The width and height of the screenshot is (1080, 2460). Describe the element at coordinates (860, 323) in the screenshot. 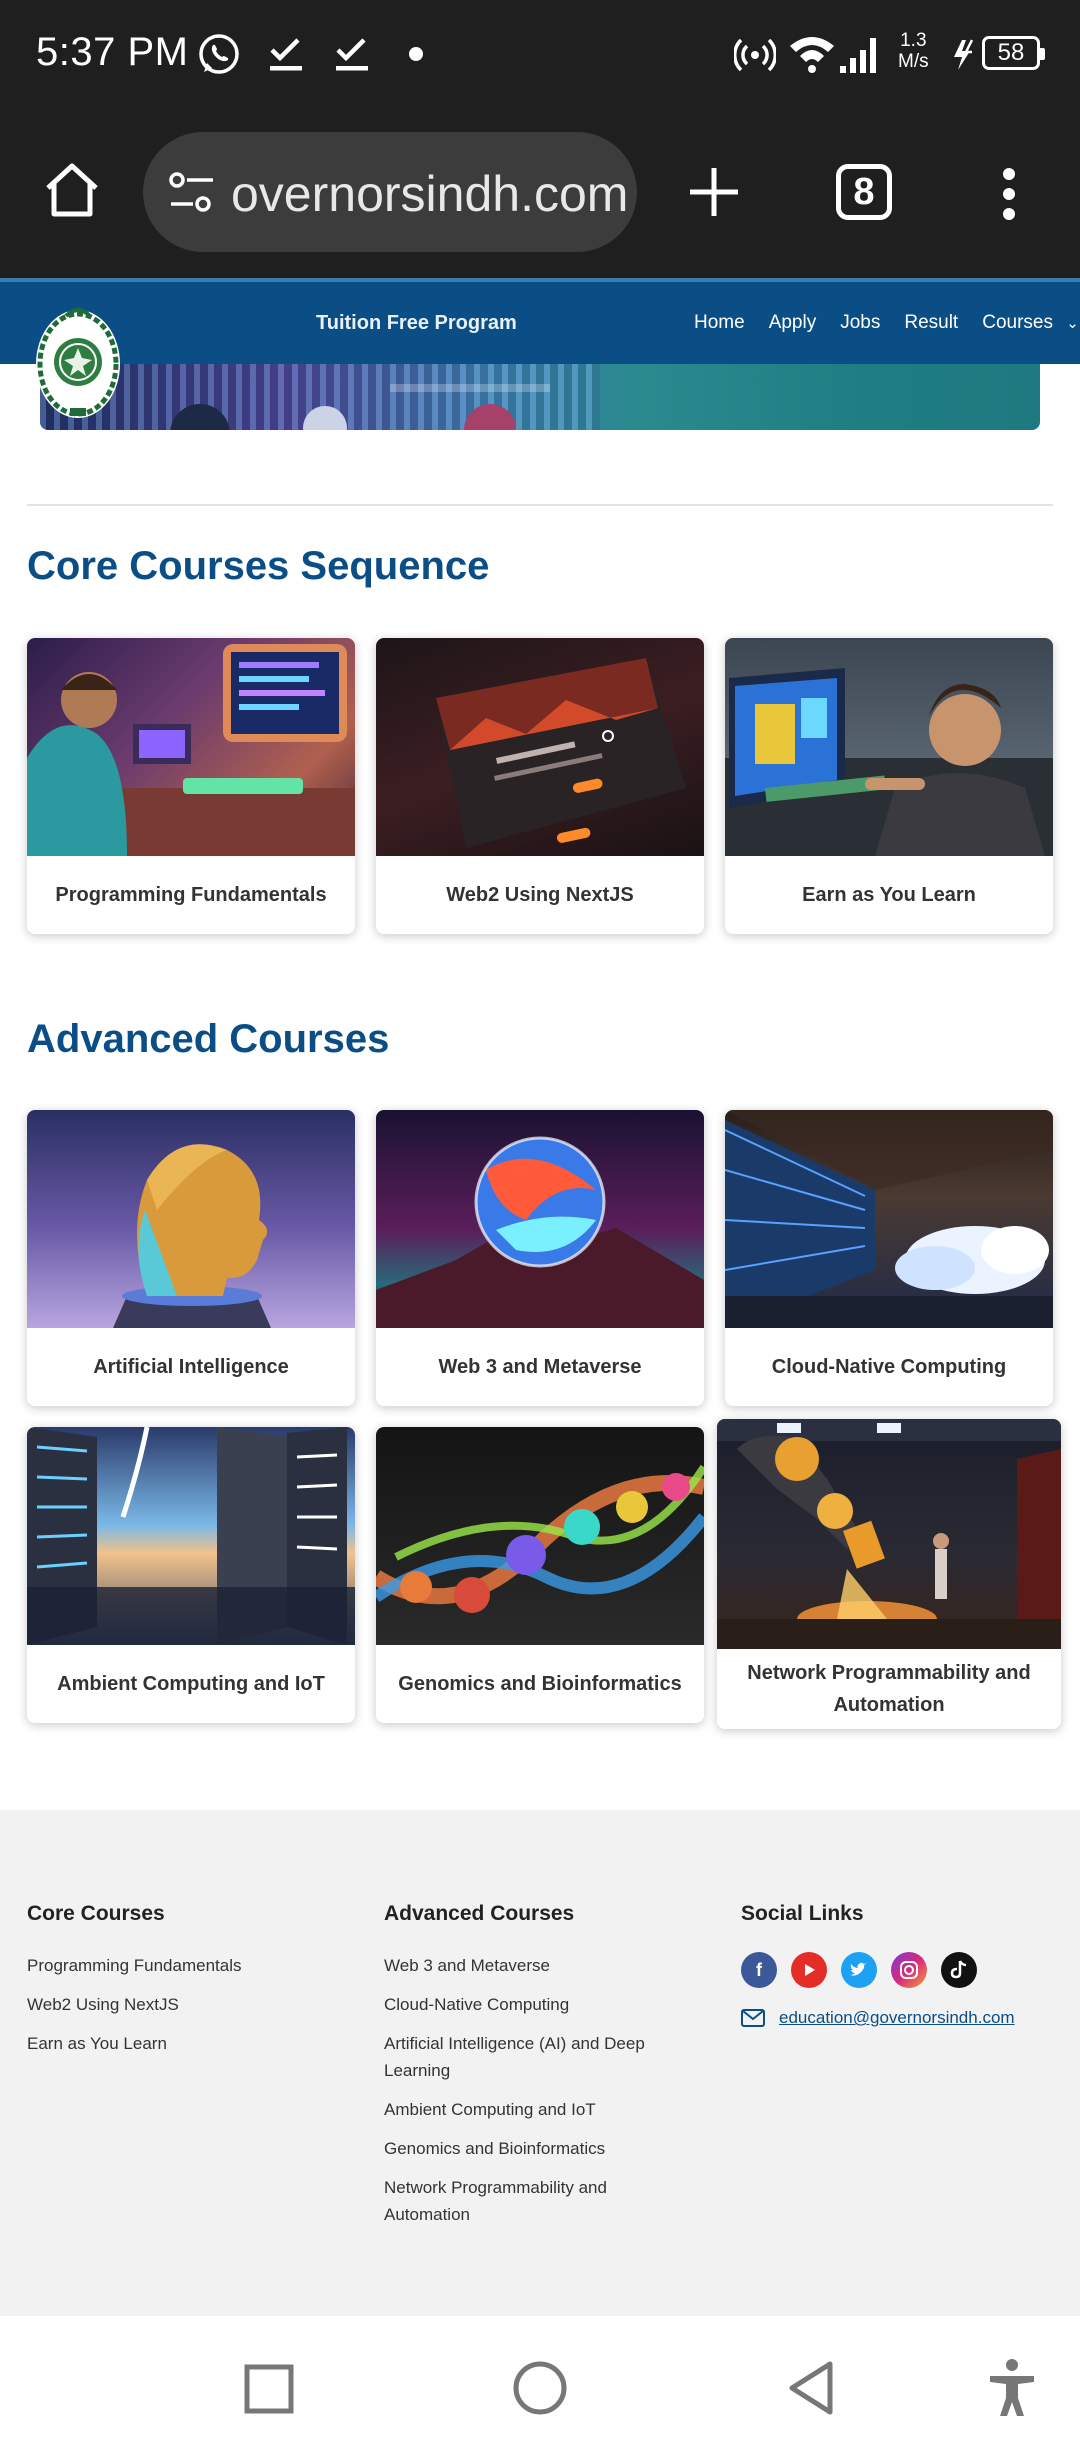

I see `nav-jobs: Jobs` at that location.